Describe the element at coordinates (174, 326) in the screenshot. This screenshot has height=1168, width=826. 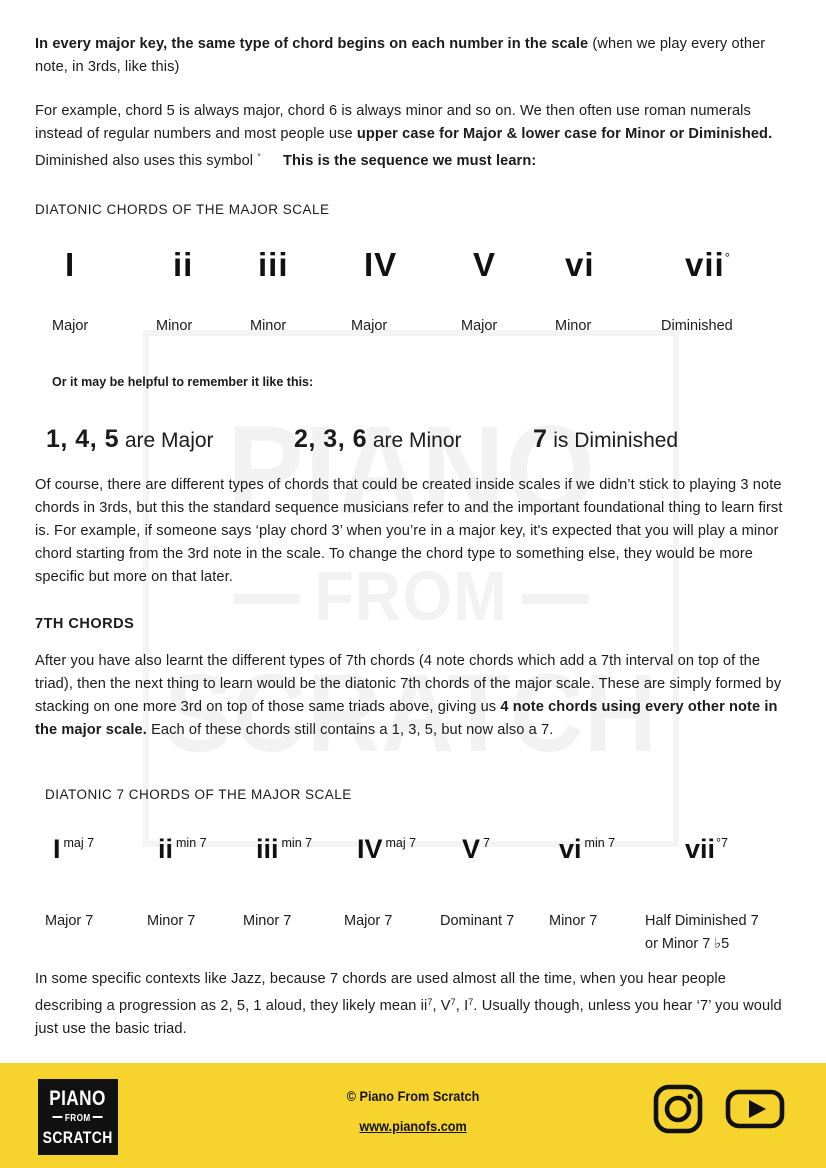
I see `triad-quality-2: Minor` at that location.